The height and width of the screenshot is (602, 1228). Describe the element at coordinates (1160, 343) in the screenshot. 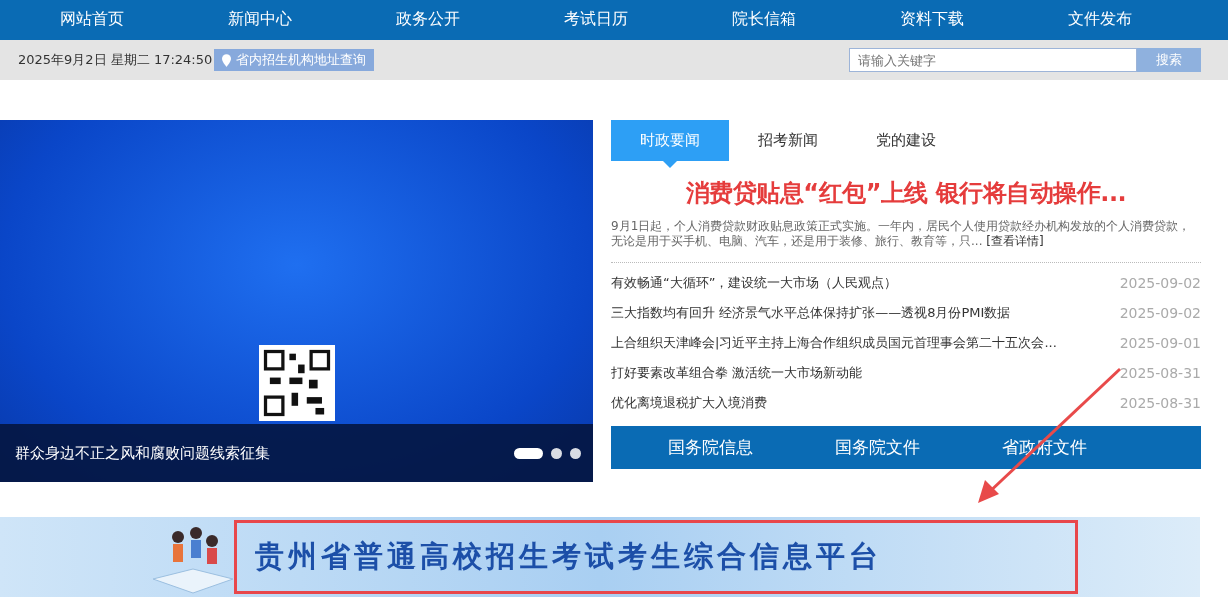

I see `news-date: 2025-09-01` at that location.